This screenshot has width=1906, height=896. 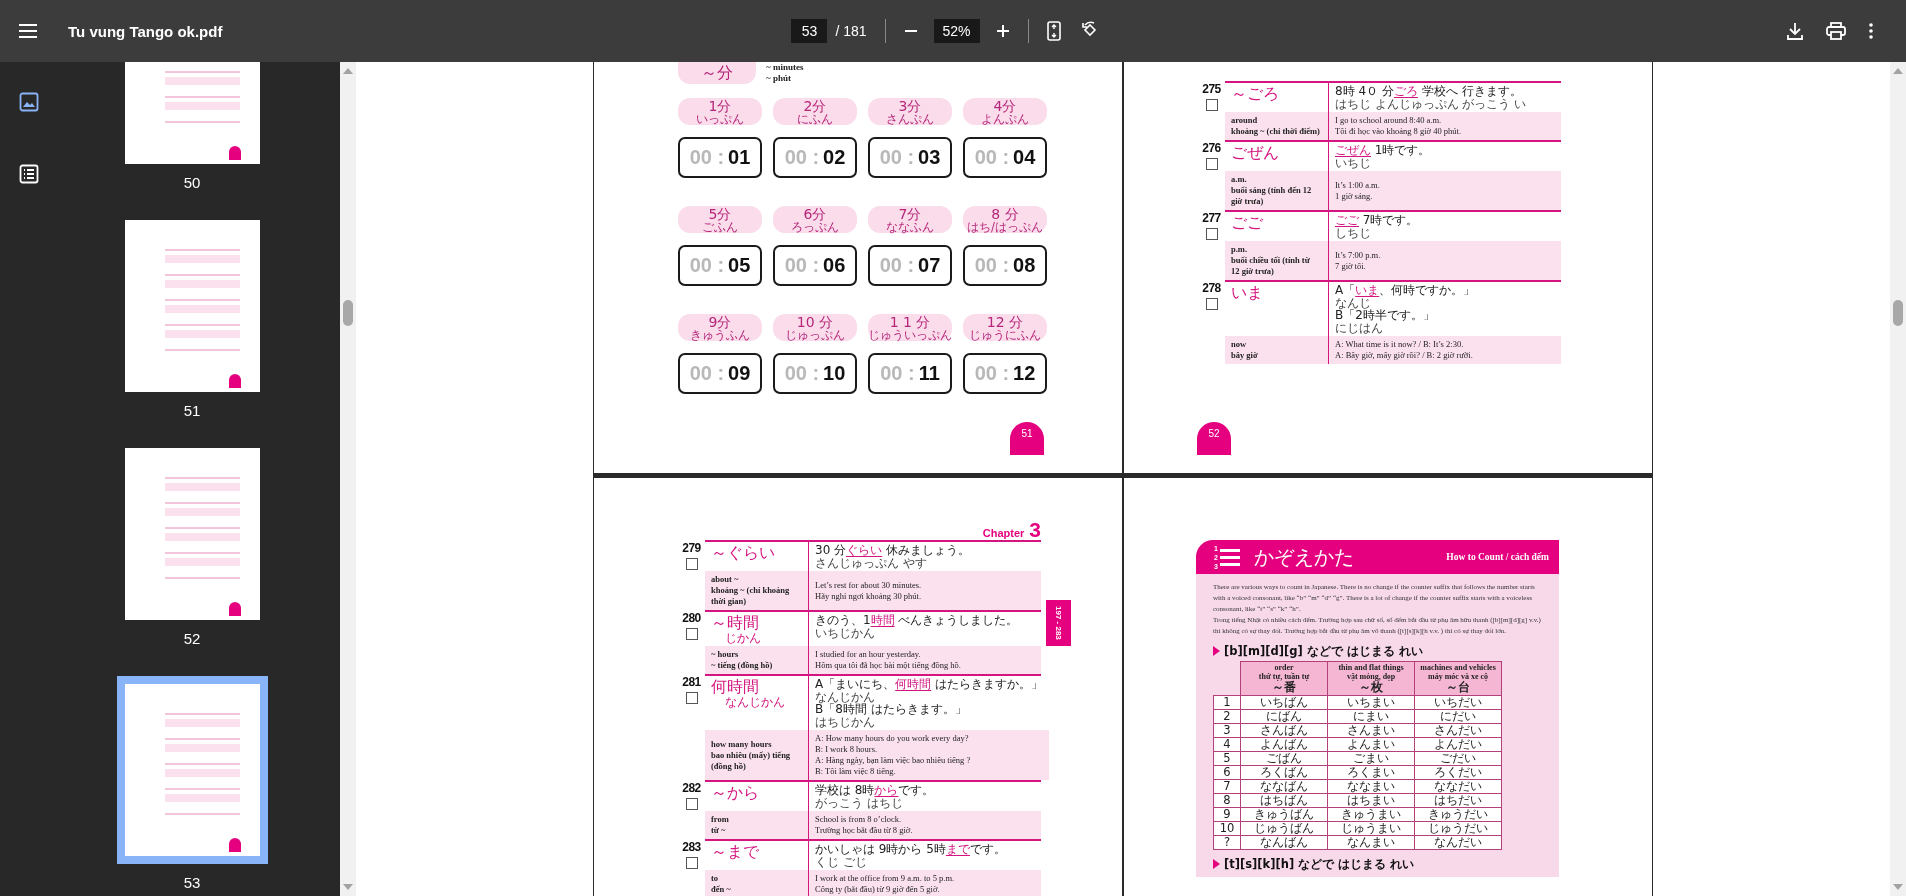 What do you see at coordinates (742, 744) in the screenshot?
I see `meaning-text: how many hours` at bounding box center [742, 744].